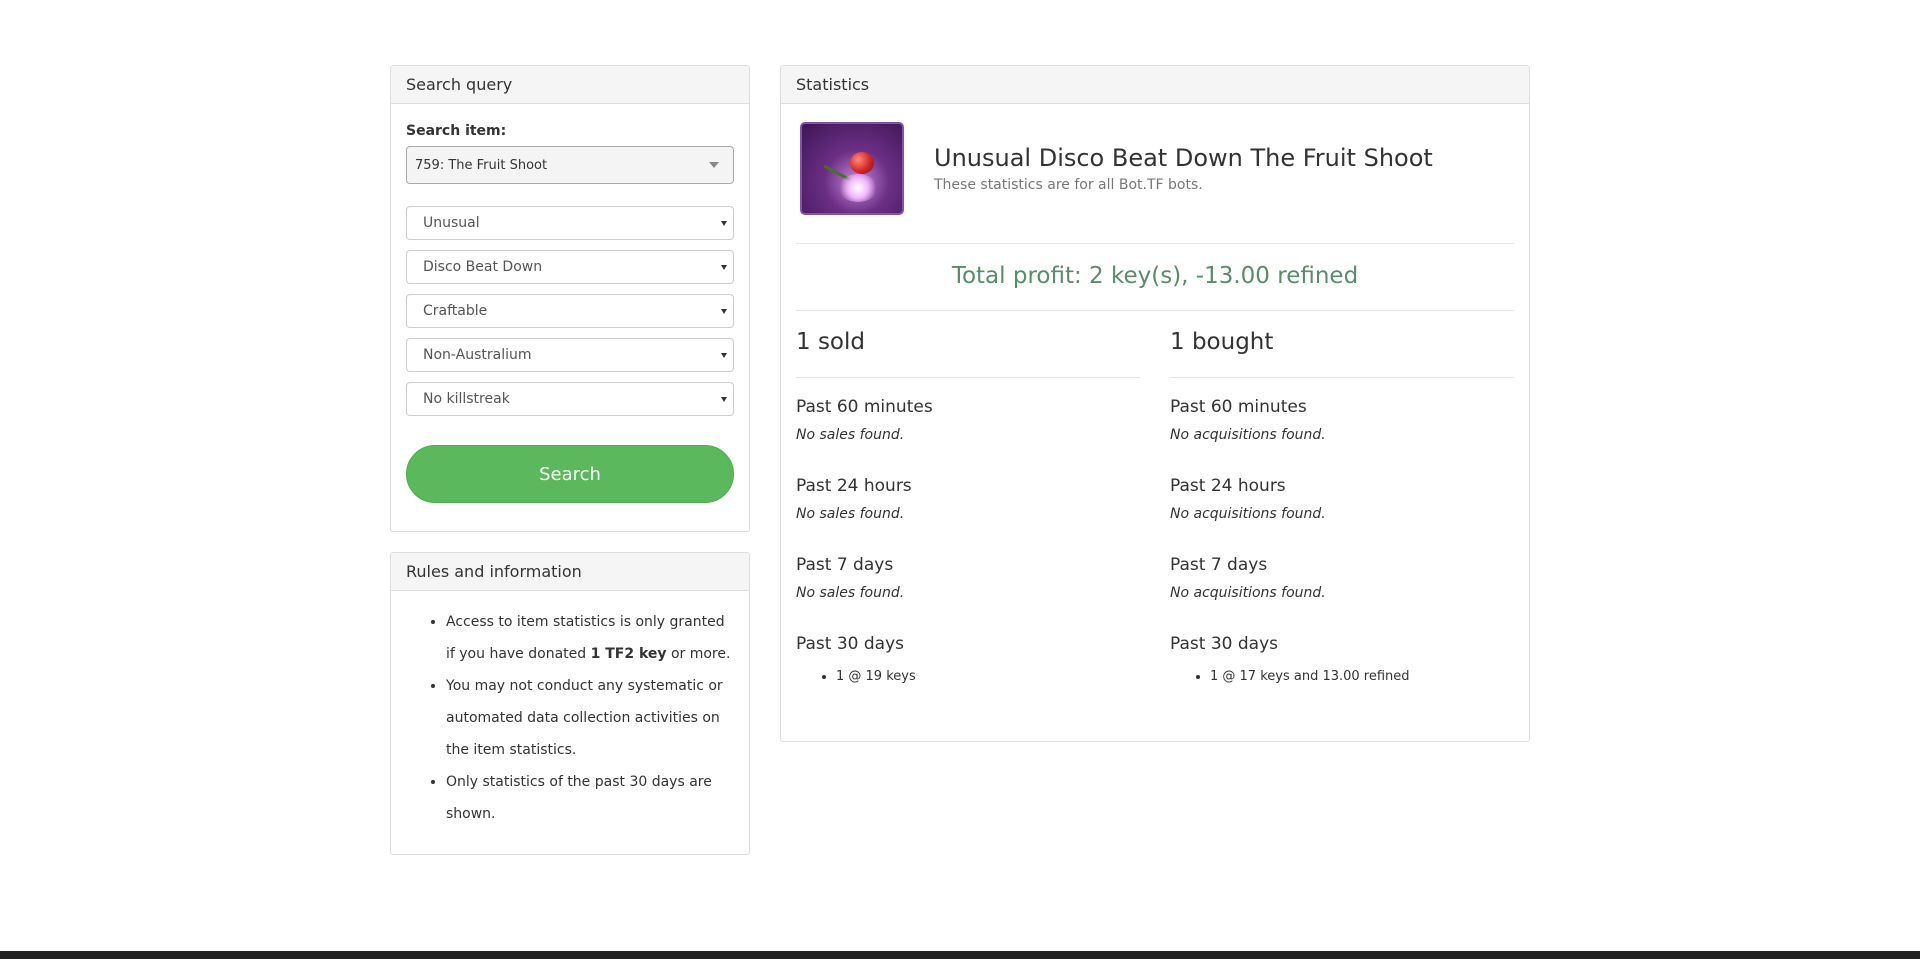 Image resolution: width=1920 pixels, height=959 pixels. I want to click on chevron-down-icon, so click(714, 165).